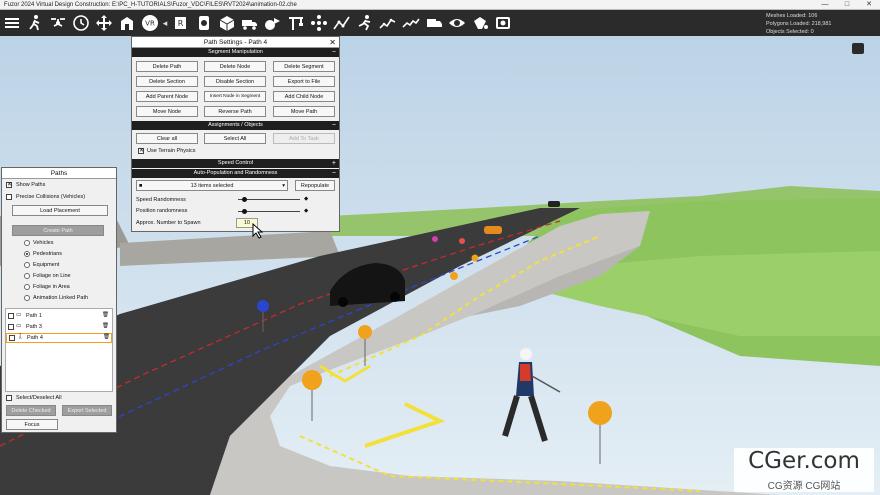 The height and width of the screenshot is (495, 880). I want to click on create-path-button: Create Path, so click(58, 230).